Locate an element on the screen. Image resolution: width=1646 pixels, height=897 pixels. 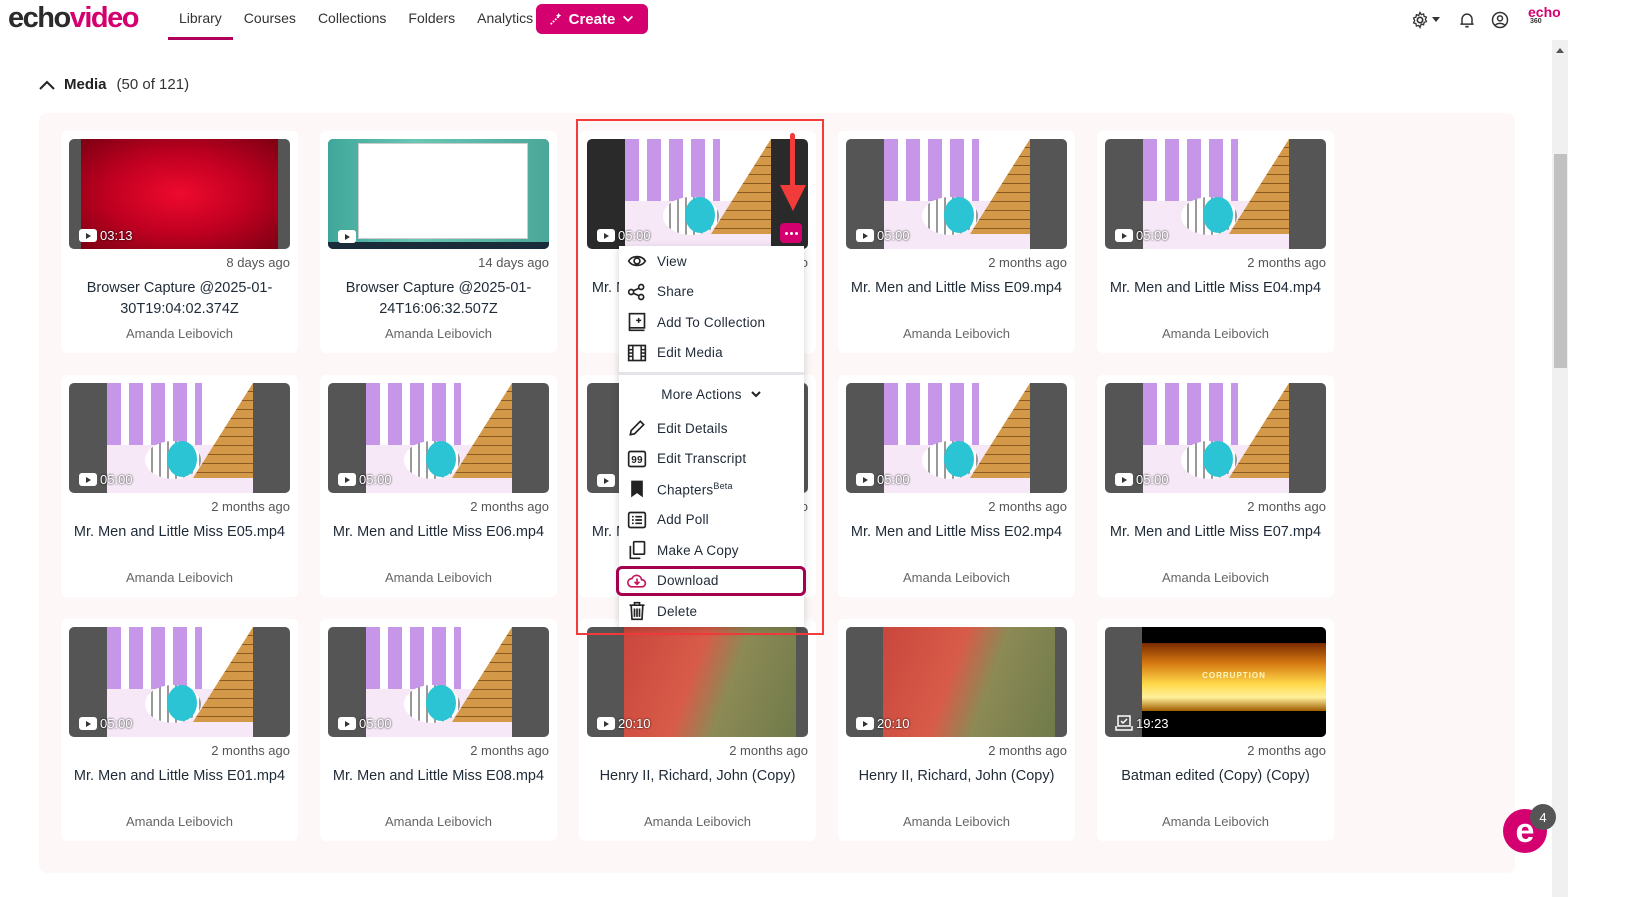
nav-courses: Courses is located at coordinates (270, 20).